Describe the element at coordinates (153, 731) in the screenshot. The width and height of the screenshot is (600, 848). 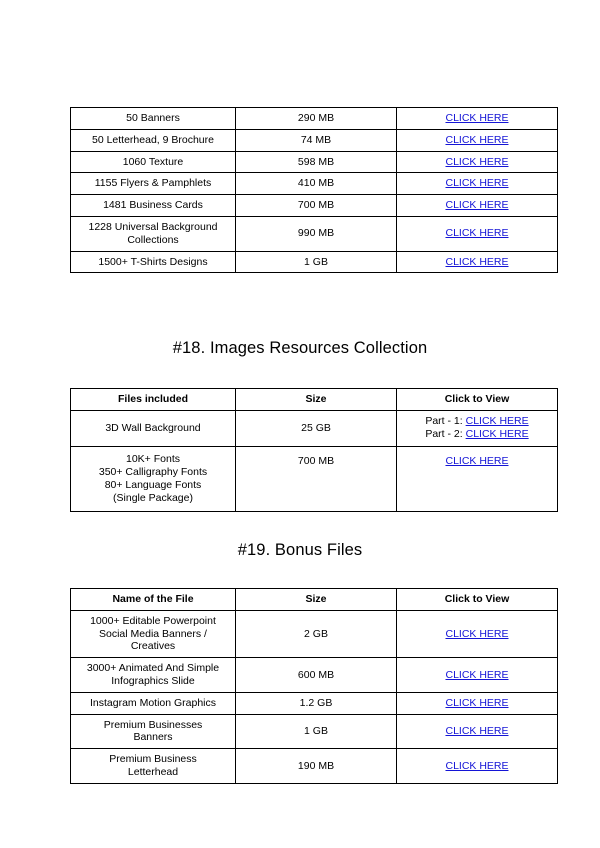
I see `file-name-cell: Premium Businesses Banners` at that location.